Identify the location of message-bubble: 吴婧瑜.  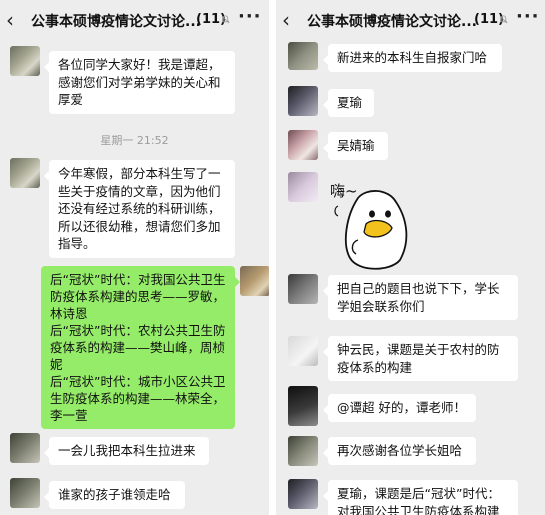
(355, 146).